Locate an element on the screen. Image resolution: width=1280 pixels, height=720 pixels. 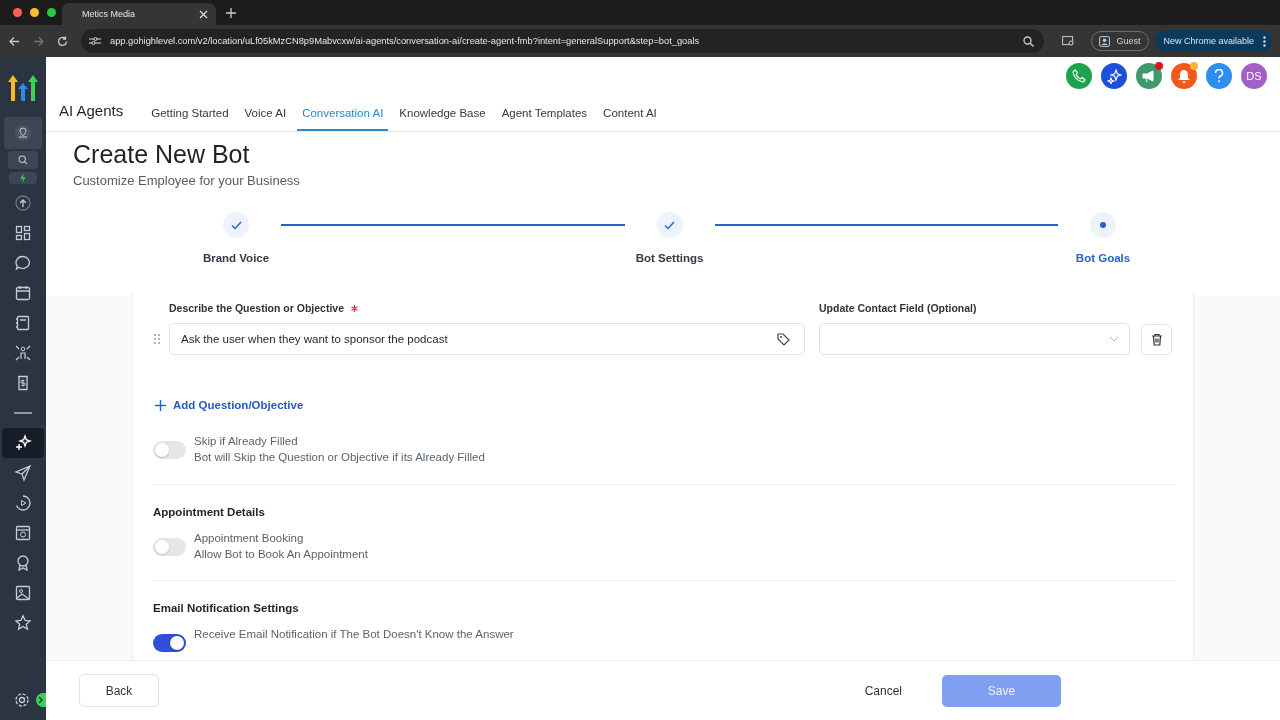
new-tab-icon is located at coordinates (231, 13).